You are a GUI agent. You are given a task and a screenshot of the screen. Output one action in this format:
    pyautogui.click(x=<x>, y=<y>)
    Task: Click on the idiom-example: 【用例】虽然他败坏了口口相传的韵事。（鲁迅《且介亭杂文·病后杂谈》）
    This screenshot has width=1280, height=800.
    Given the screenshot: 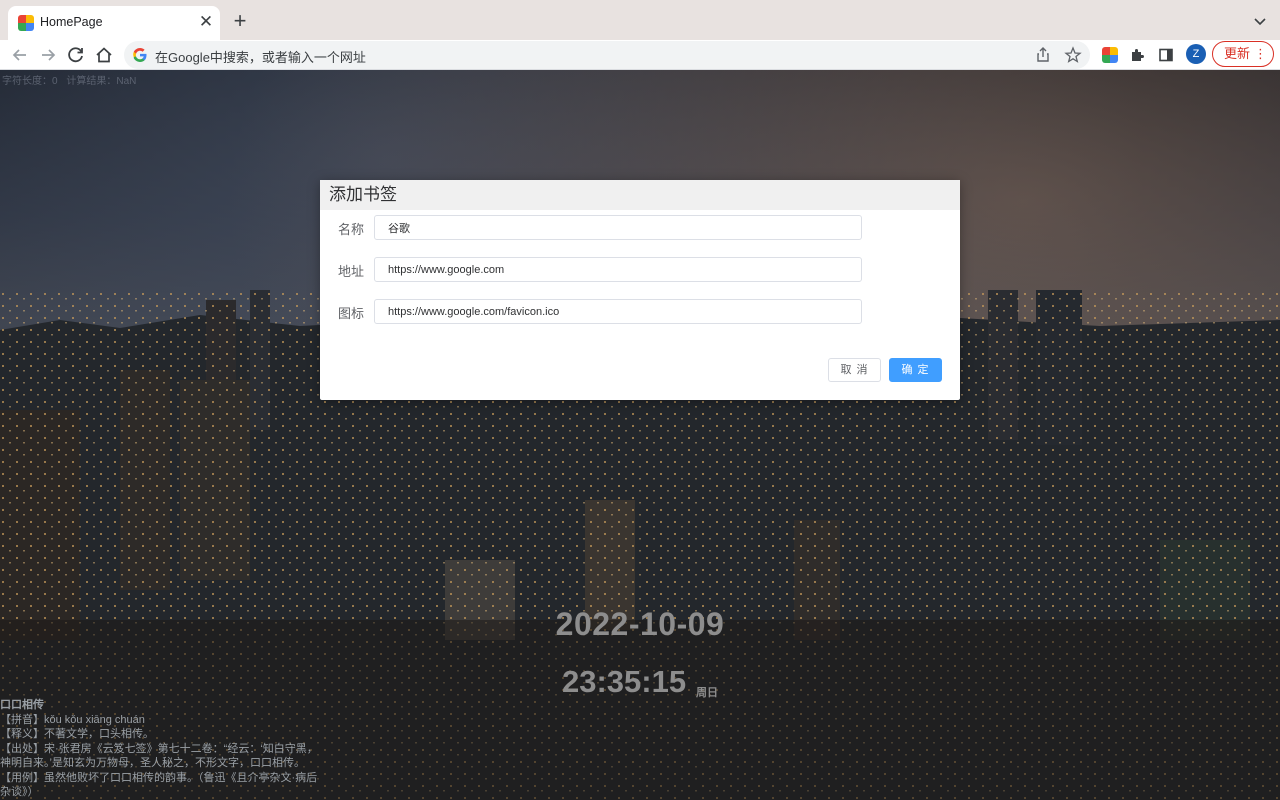 What is the action you would take?
    pyautogui.click(x=159, y=785)
    